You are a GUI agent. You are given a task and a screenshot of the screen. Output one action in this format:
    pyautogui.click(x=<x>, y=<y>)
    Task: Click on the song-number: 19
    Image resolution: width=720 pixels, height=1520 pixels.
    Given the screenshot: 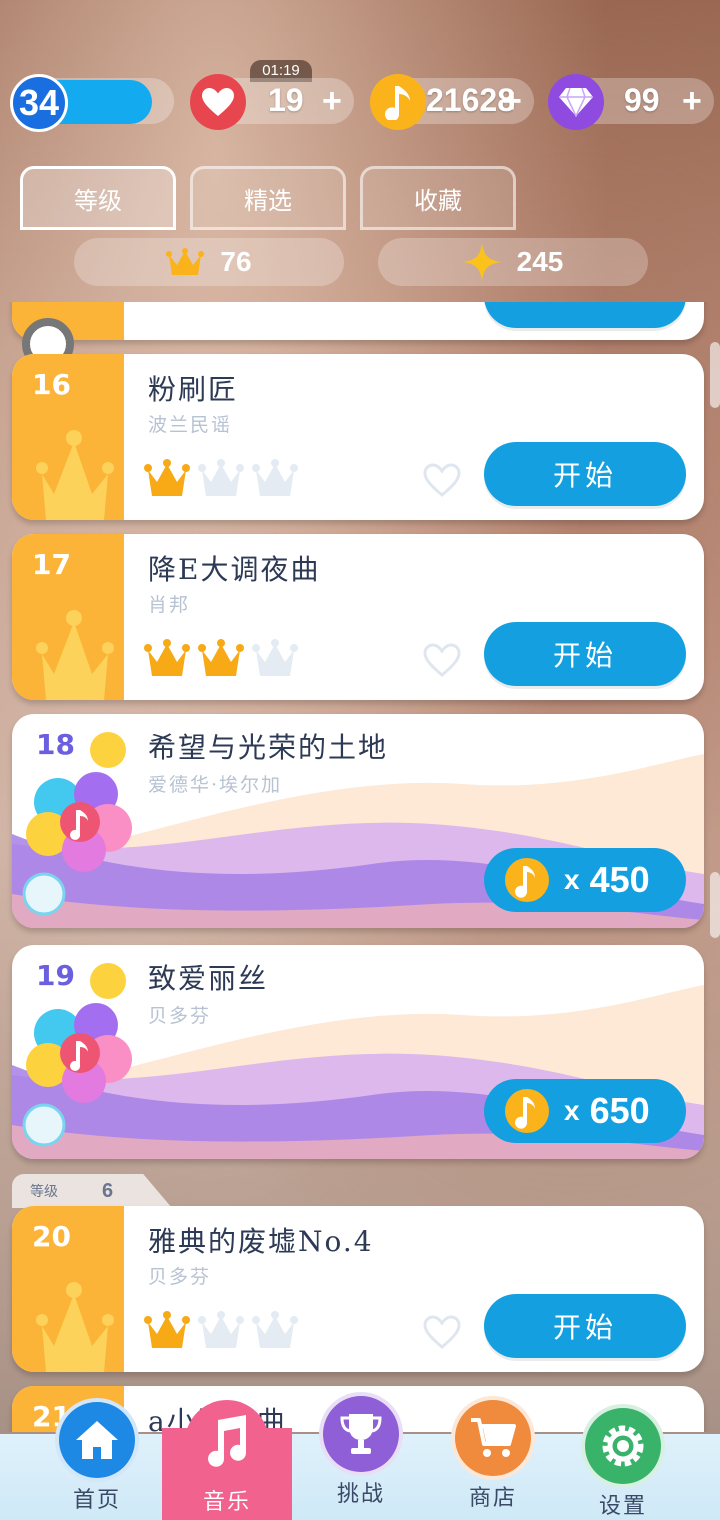 What is the action you would take?
    pyautogui.click(x=55, y=975)
    